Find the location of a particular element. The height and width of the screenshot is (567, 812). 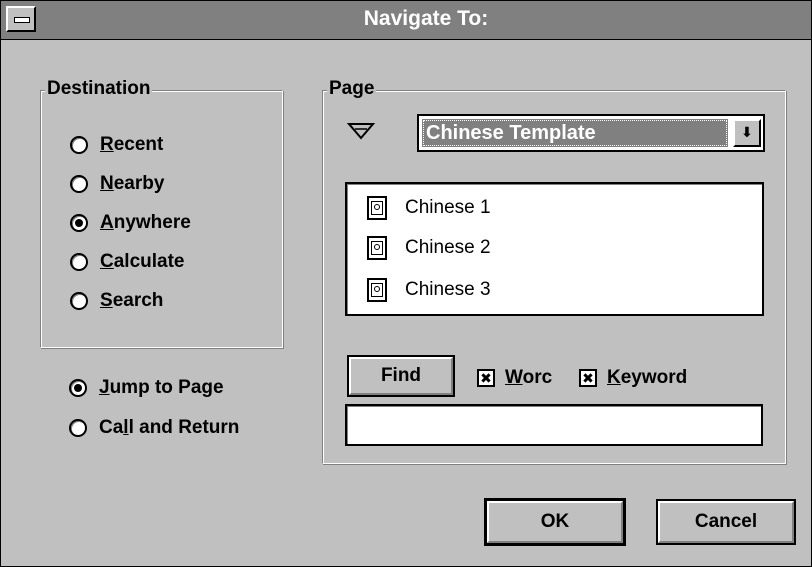

radio-label: Jump to Page is located at coordinates (161, 387).